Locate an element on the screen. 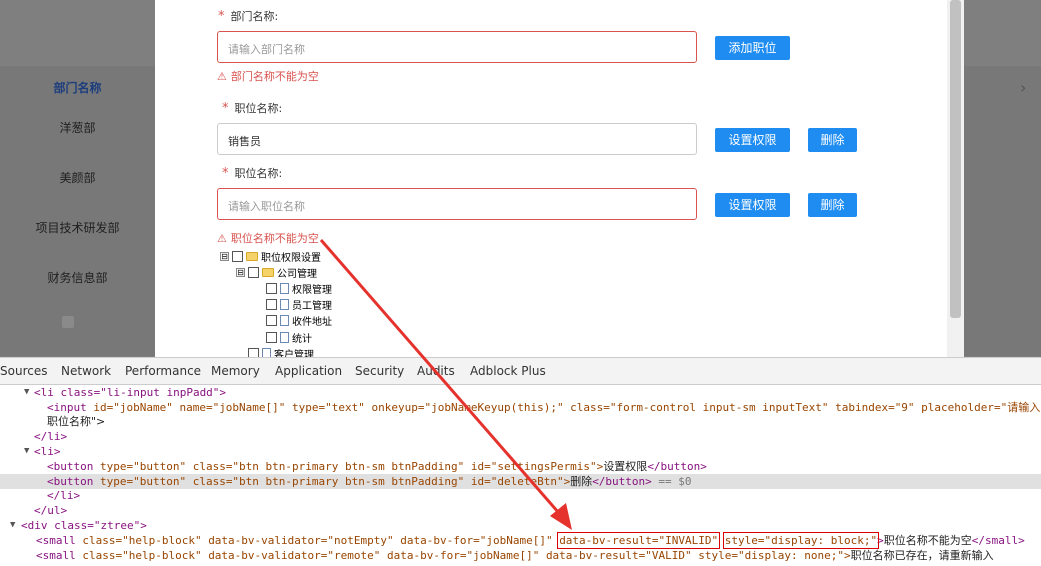 The height and width of the screenshot is (566, 1041). dom-node-line: </ul> is located at coordinates (520, 510).